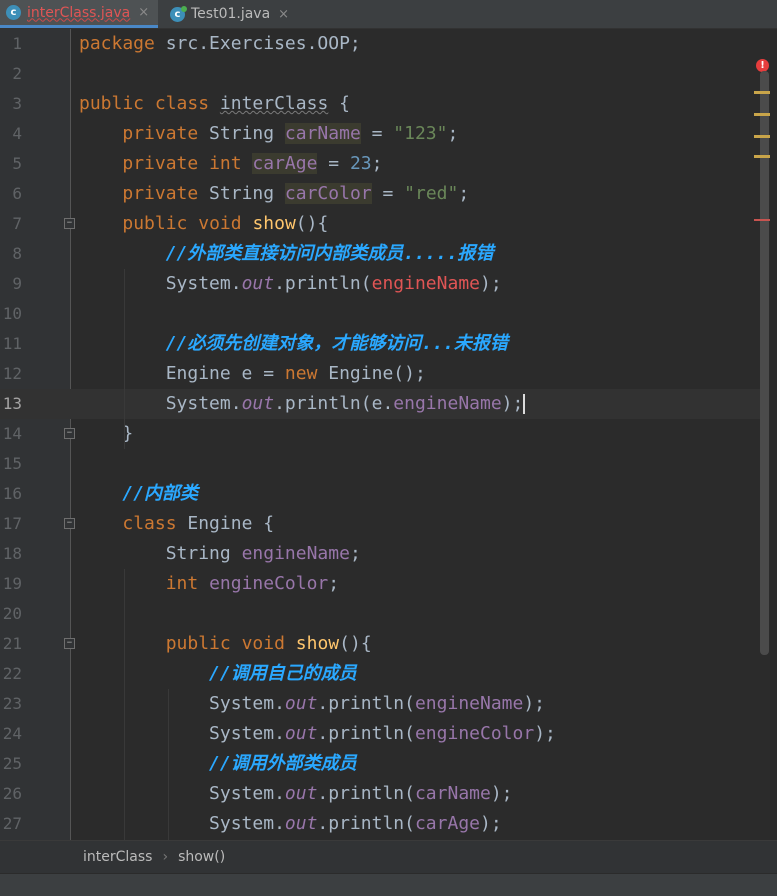  Describe the element at coordinates (12, 613) in the screenshot. I see `line-number: 20` at that location.